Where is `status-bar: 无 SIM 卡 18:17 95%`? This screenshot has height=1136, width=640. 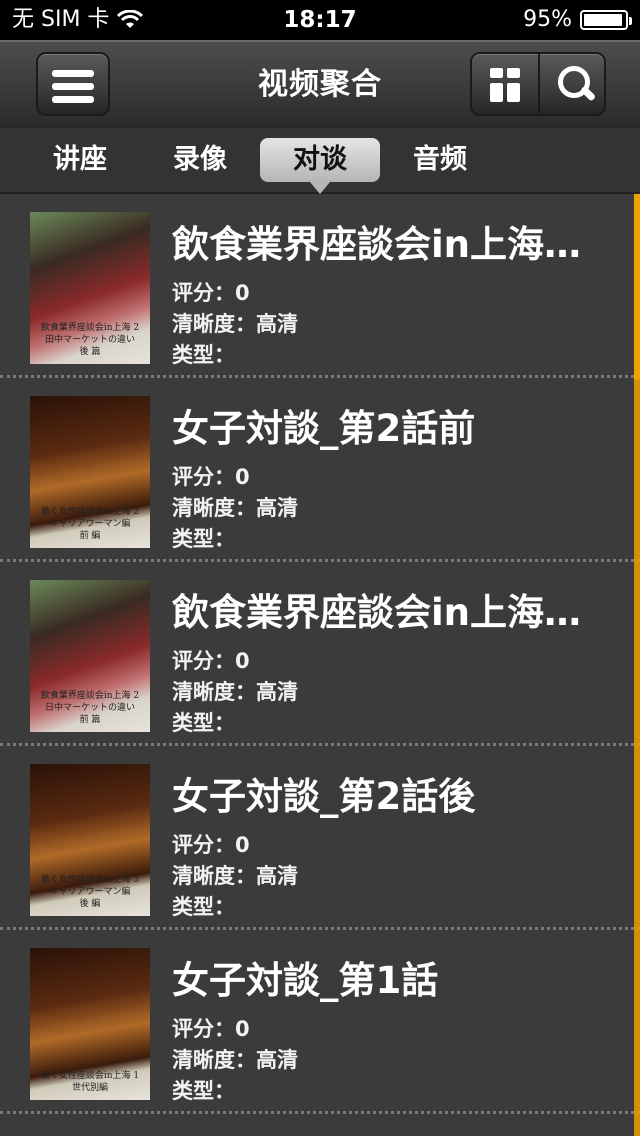 status-bar: 无 SIM 卡 18:17 95% is located at coordinates (320, 20).